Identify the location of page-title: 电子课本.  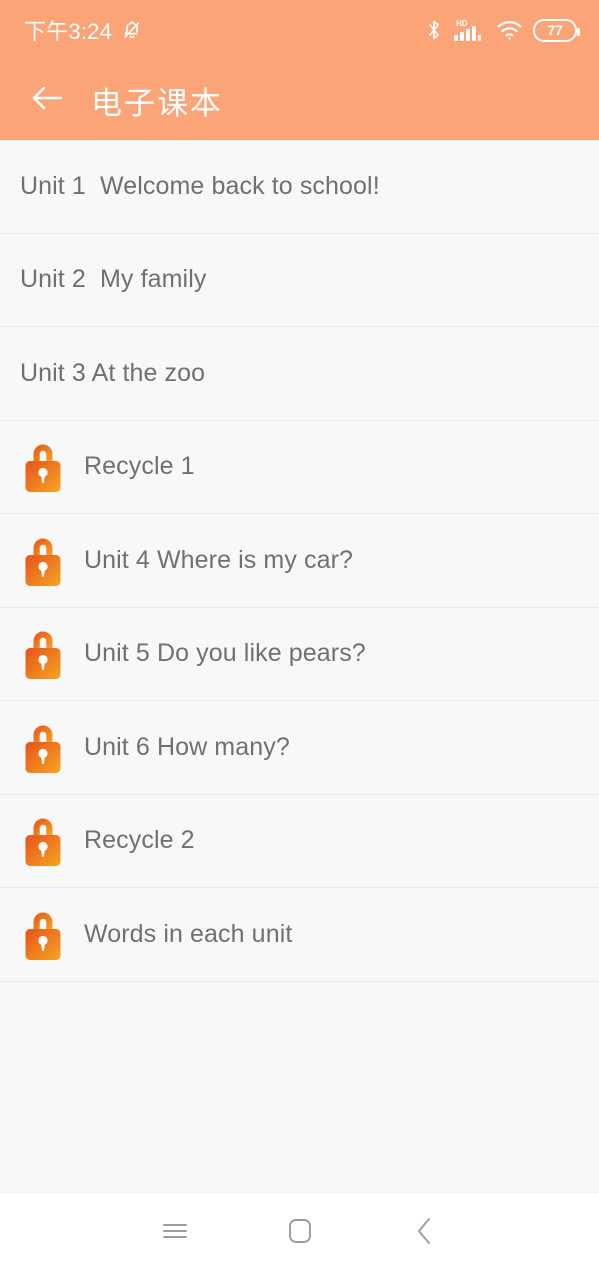
(157, 103).